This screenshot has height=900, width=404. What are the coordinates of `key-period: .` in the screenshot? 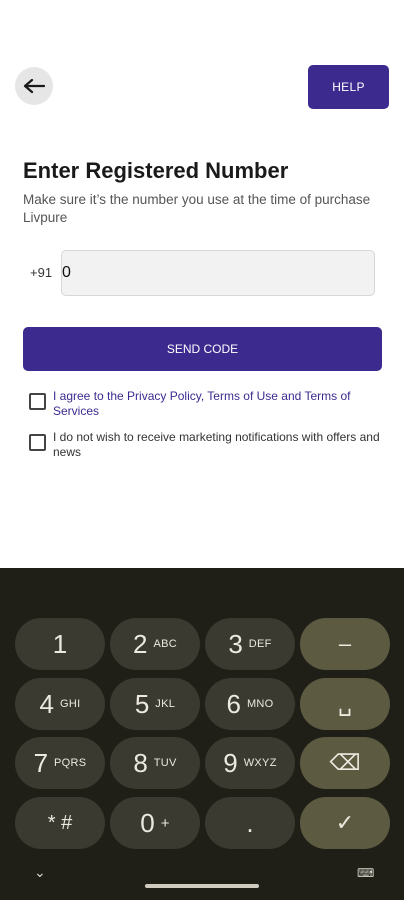 It's located at (250, 823).